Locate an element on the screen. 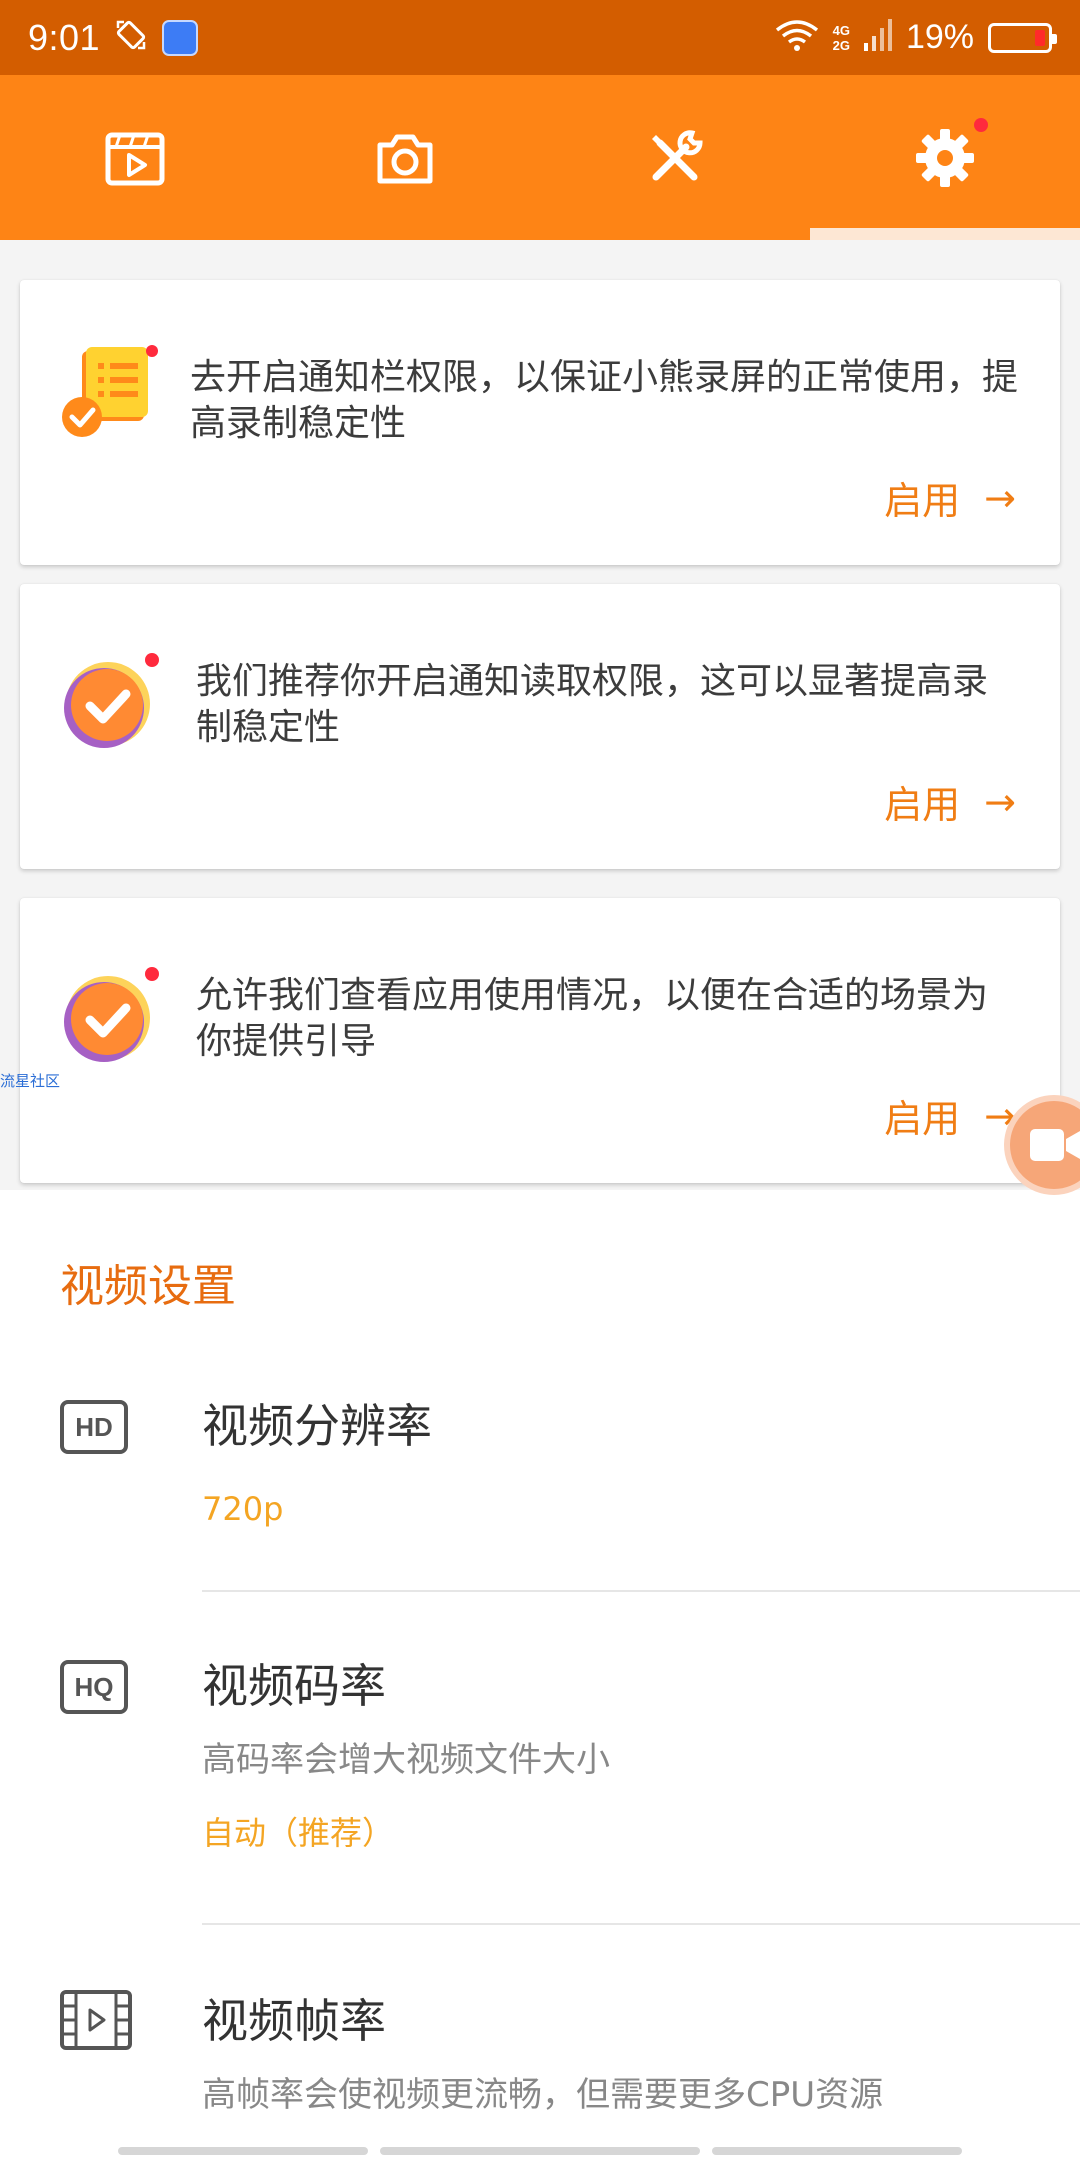 This screenshot has width=1080, height=2160. active-tab-indicator is located at coordinates (945, 234).